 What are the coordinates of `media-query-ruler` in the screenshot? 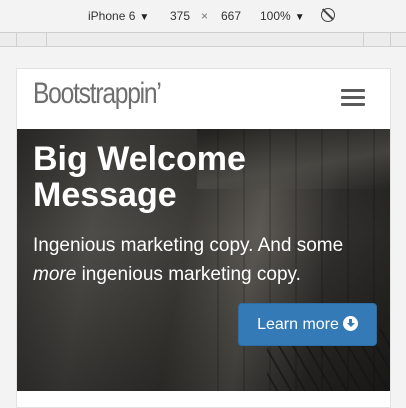 It's located at (203, 40).